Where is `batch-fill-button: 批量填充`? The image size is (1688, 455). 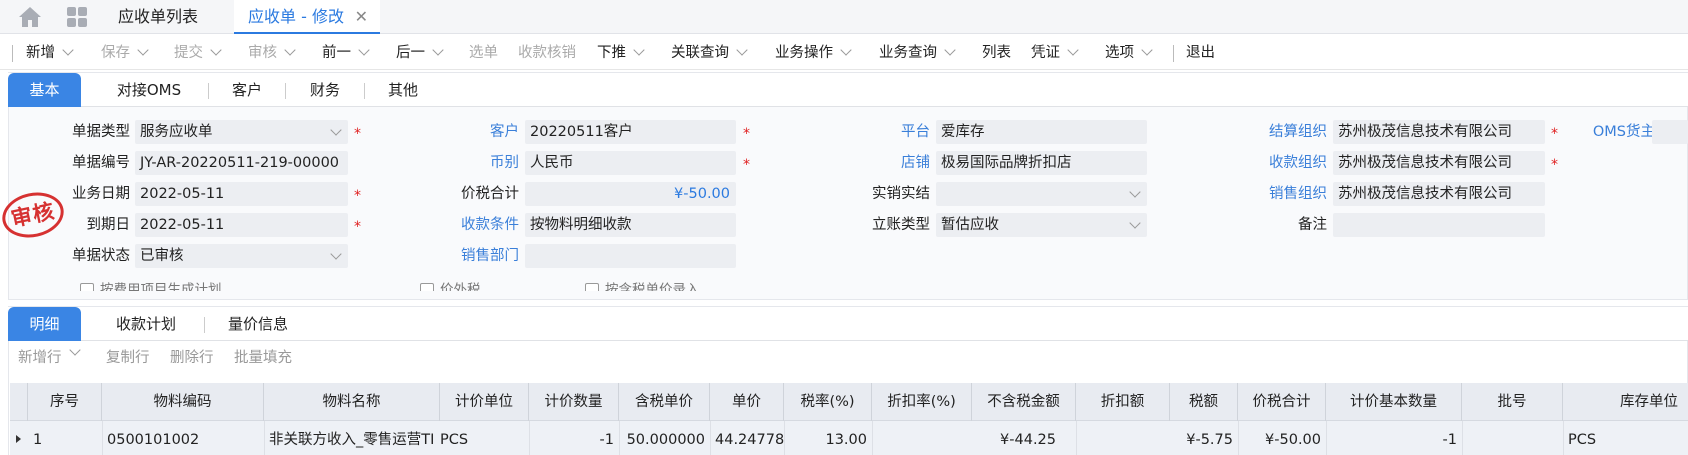
batch-fill-button: 批量填充 is located at coordinates (263, 358).